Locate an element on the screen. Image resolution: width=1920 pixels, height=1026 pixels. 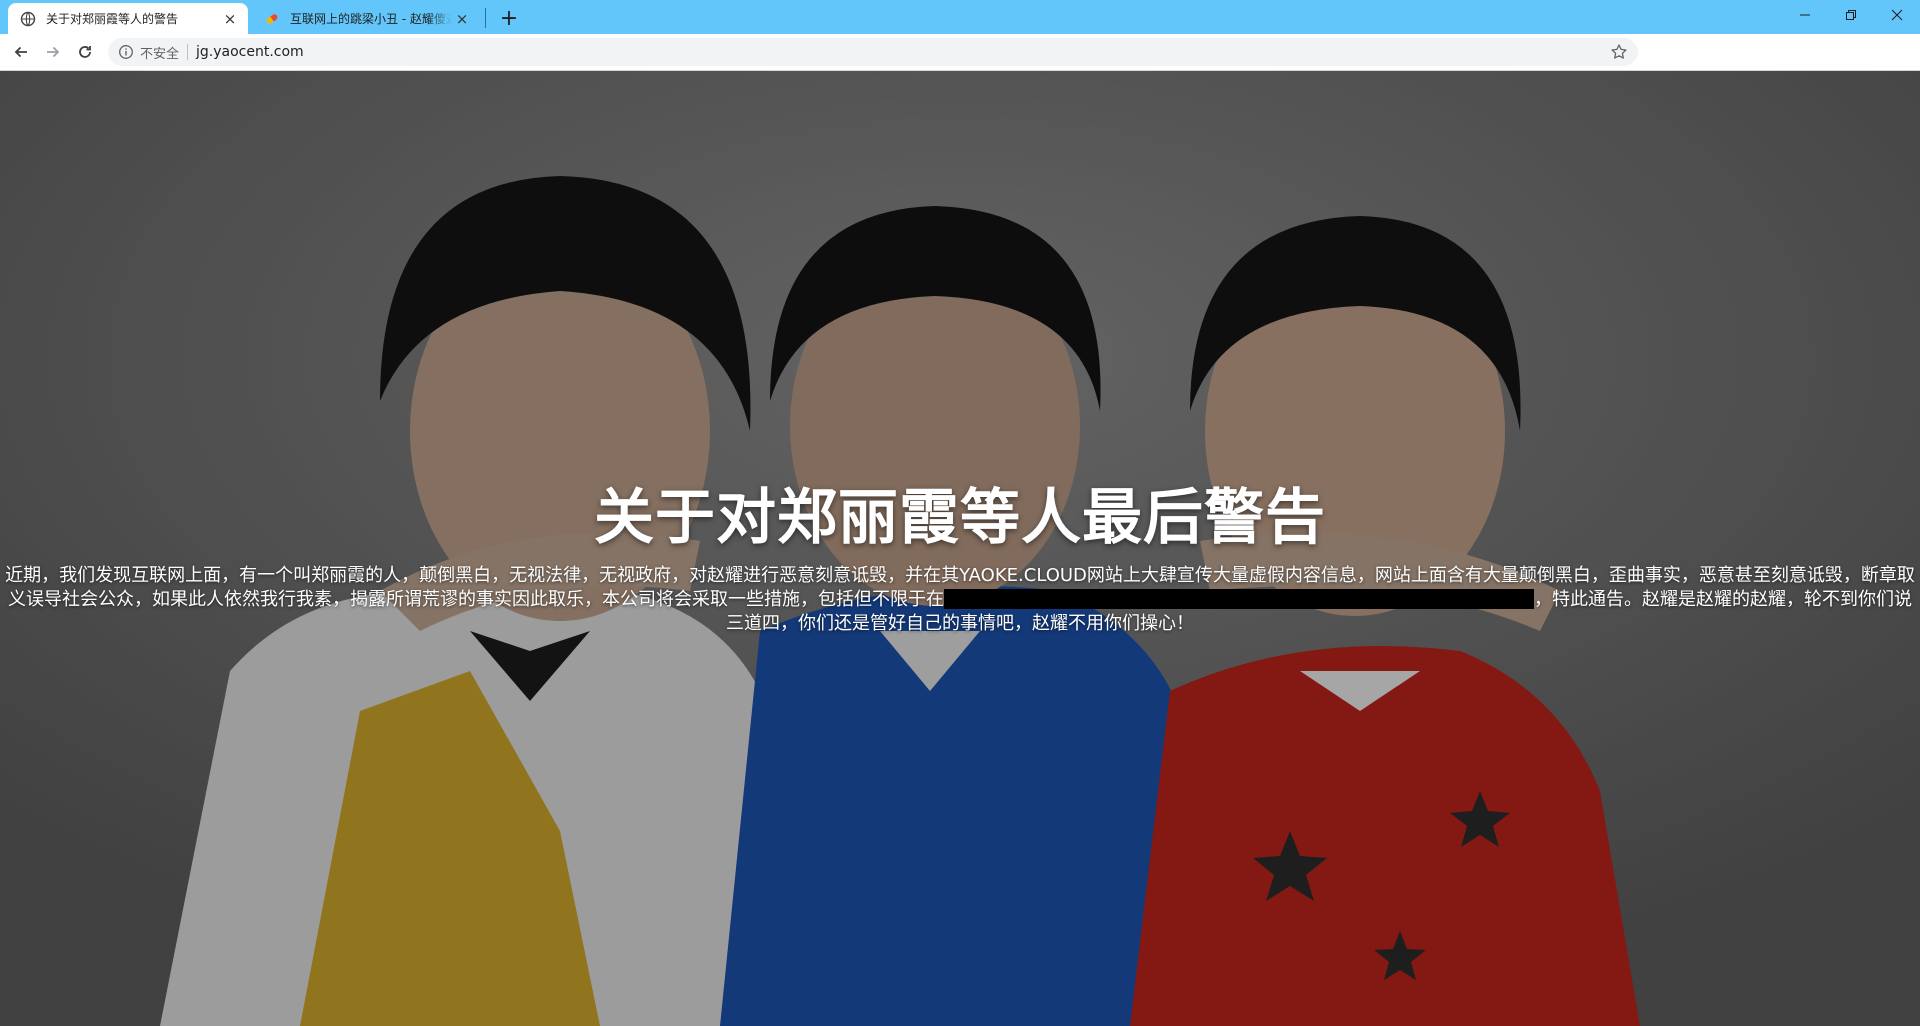
reload-icon is located at coordinates (85, 52).